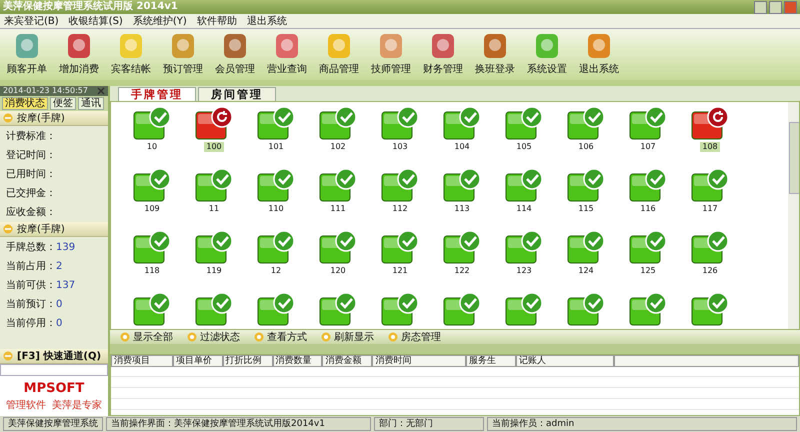 The width and height of the screenshot is (800, 432). What do you see at coordinates (197, 361) in the screenshot?
I see `column-header: 项目单价` at bounding box center [197, 361].